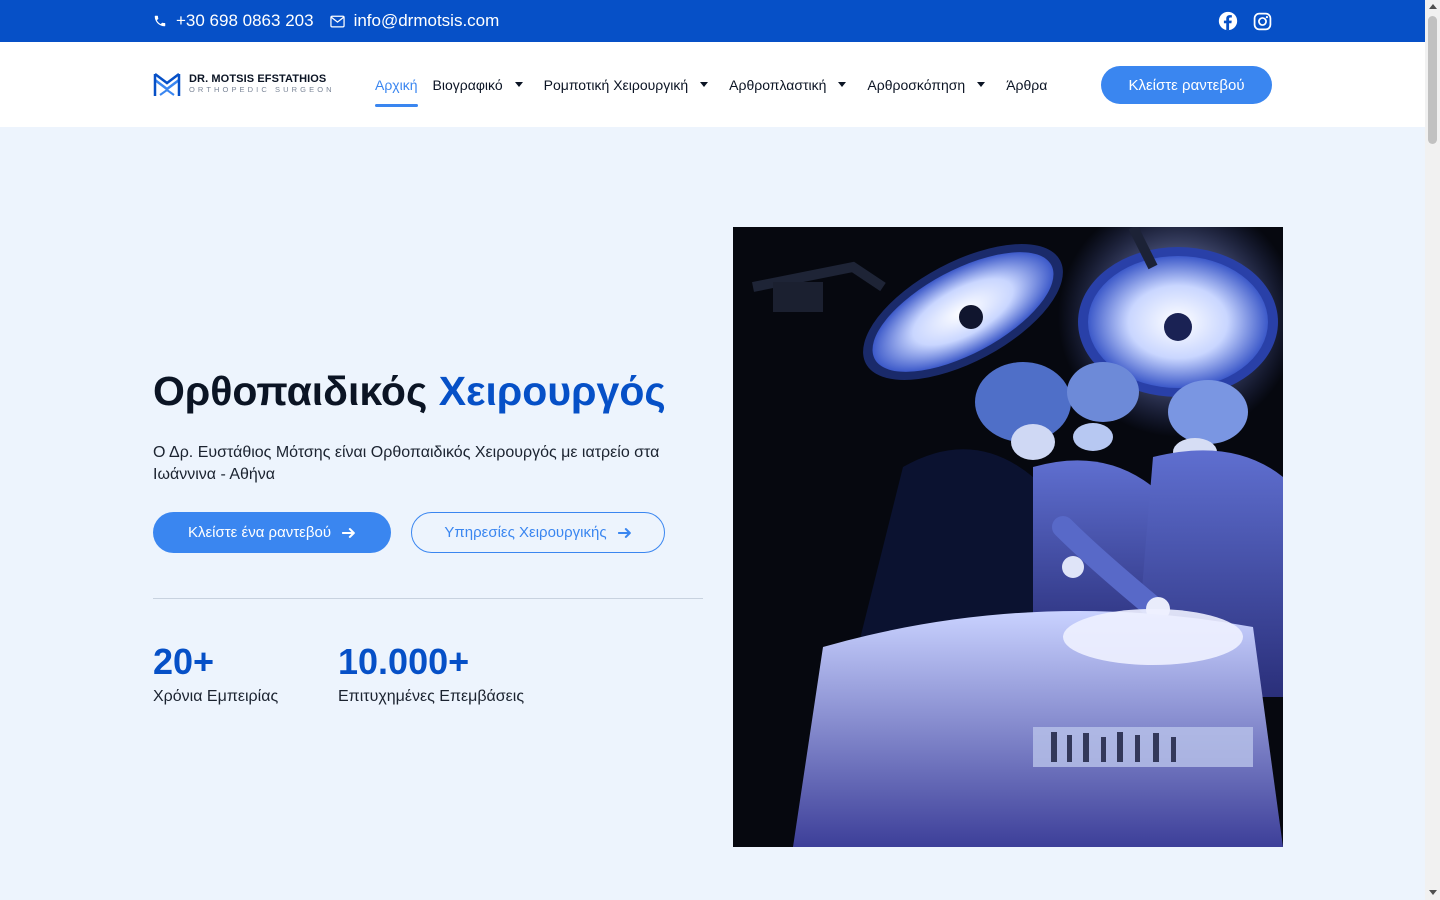 This screenshot has width=1440, height=900. Describe the element at coordinates (1432, 80) in the screenshot. I see `scrollbar-thumb` at that location.